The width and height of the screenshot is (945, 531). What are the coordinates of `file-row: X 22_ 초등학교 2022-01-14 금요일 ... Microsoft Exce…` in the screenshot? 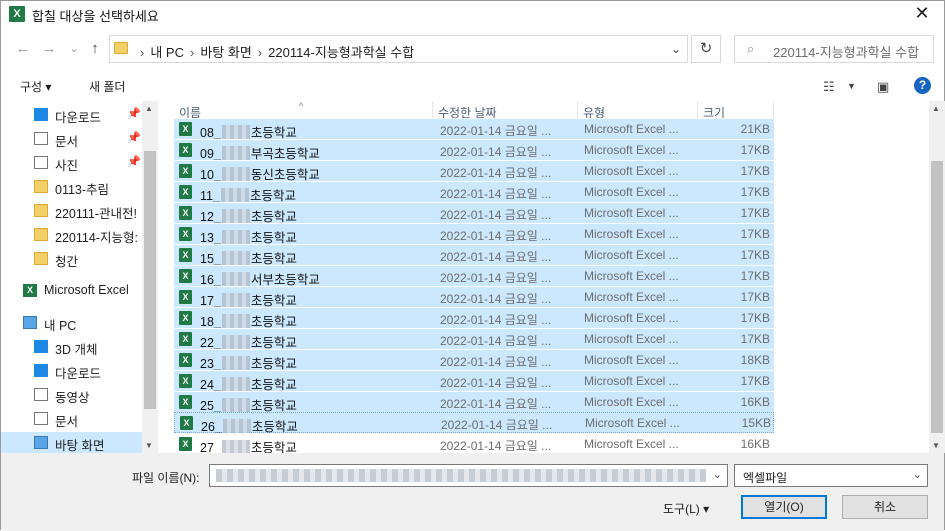 It's located at (474, 339).